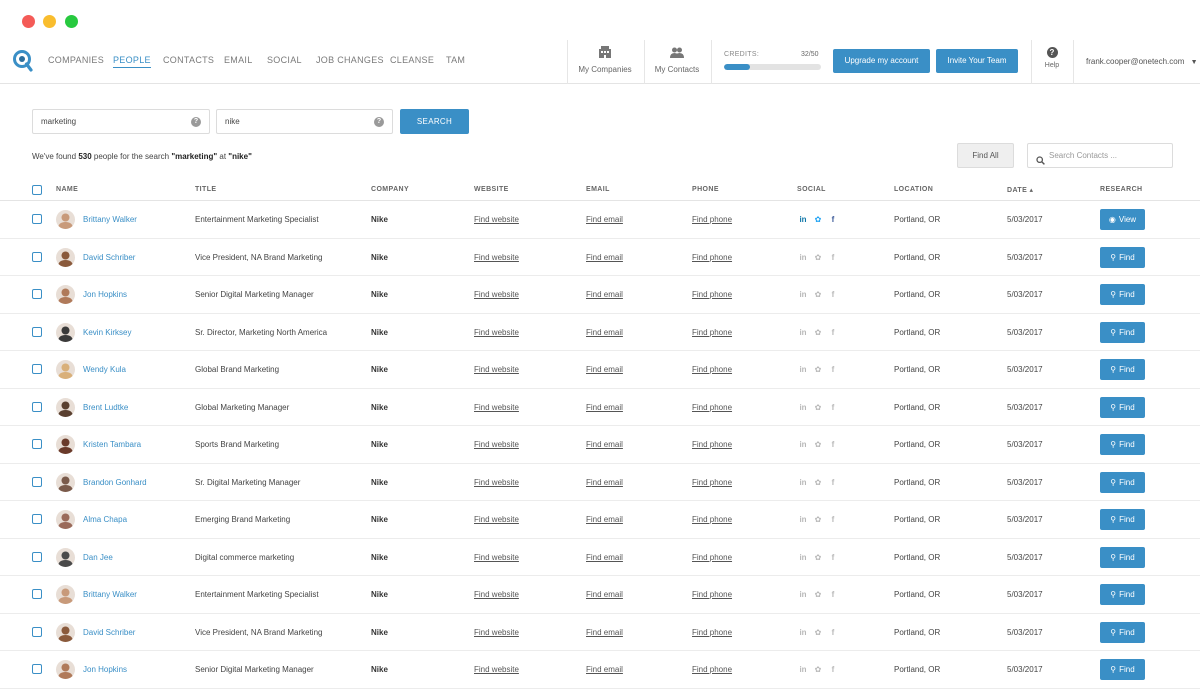 The width and height of the screenshot is (1200, 697). I want to click on person-name-link: Kevin Kirksey, so click(107, 332).